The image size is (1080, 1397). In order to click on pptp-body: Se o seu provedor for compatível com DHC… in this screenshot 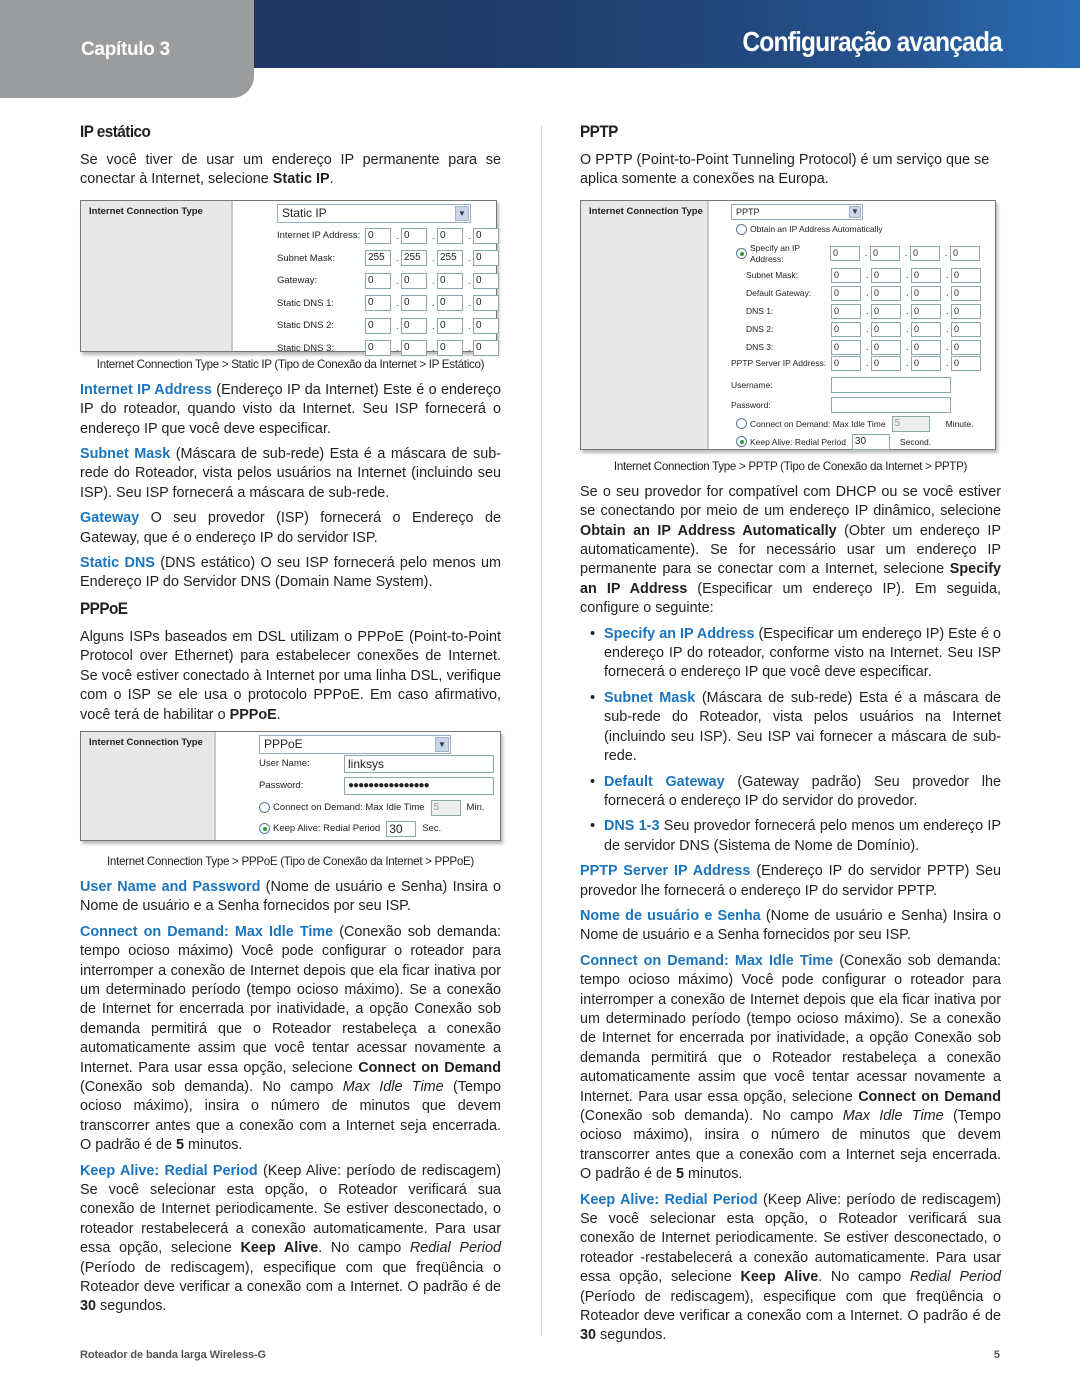, I will do `click(790, 551)`.